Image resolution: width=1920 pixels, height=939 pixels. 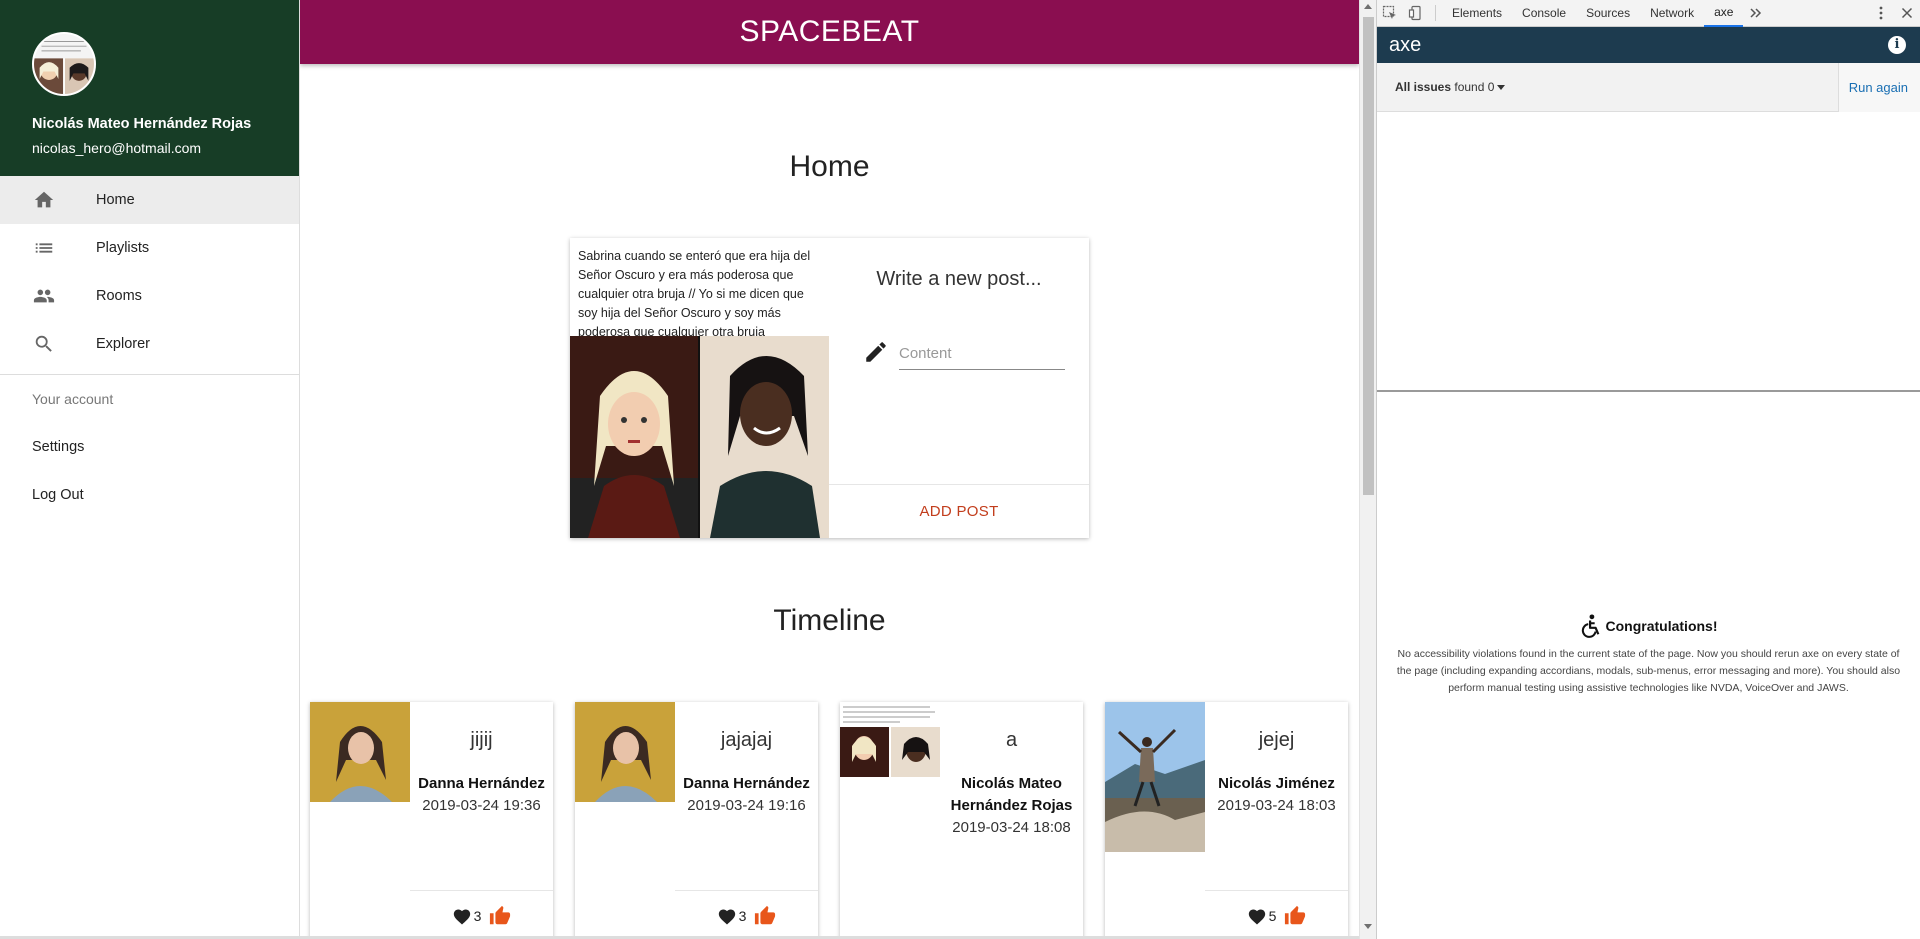 I want to click on post-actions: 3, so click(x=481, y=914).